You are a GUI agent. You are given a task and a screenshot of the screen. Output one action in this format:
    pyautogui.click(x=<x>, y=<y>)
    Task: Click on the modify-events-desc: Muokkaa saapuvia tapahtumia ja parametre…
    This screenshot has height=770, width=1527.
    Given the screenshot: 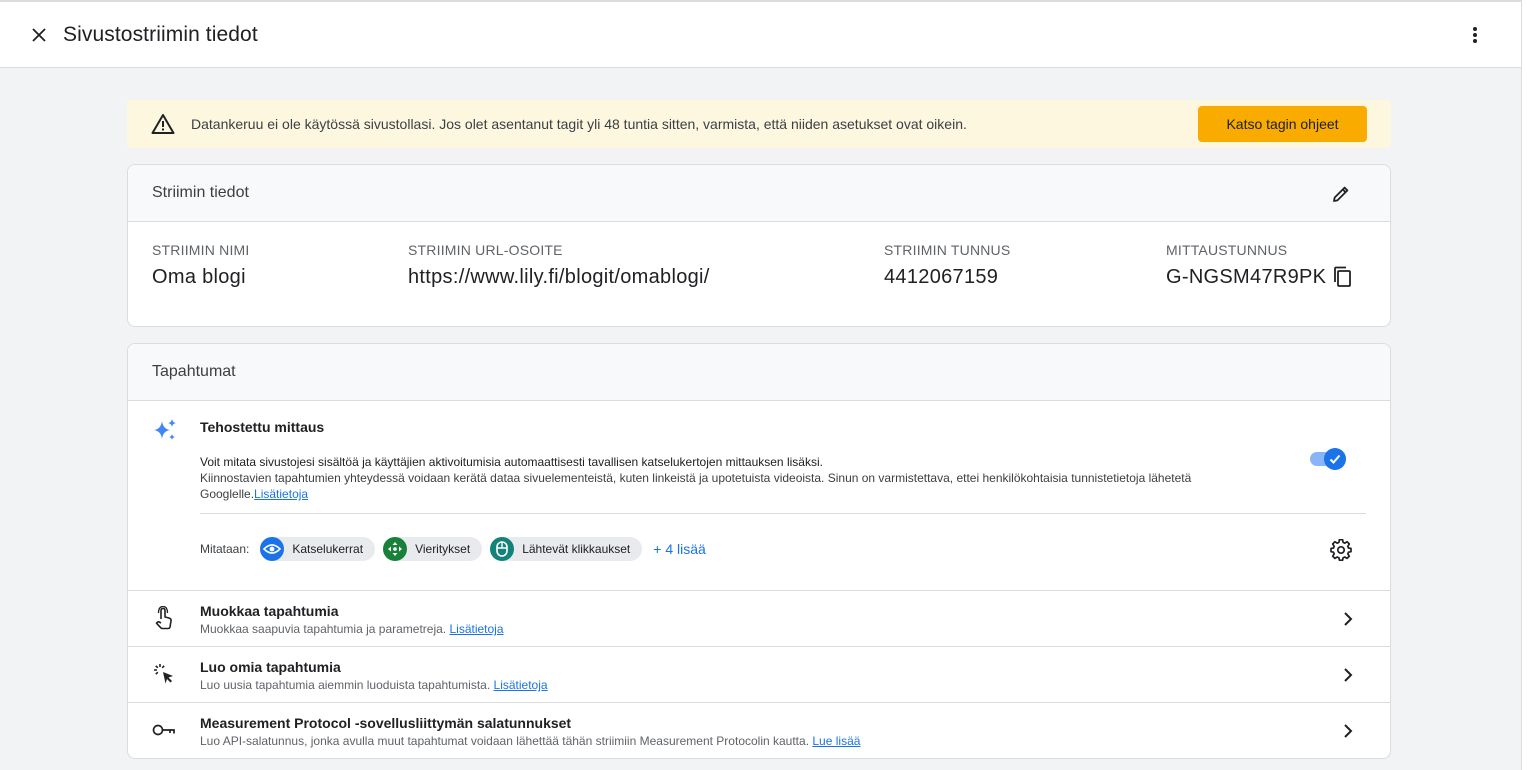 What is the action you would take?
    pyautogui.click(x=352, y=629)
    